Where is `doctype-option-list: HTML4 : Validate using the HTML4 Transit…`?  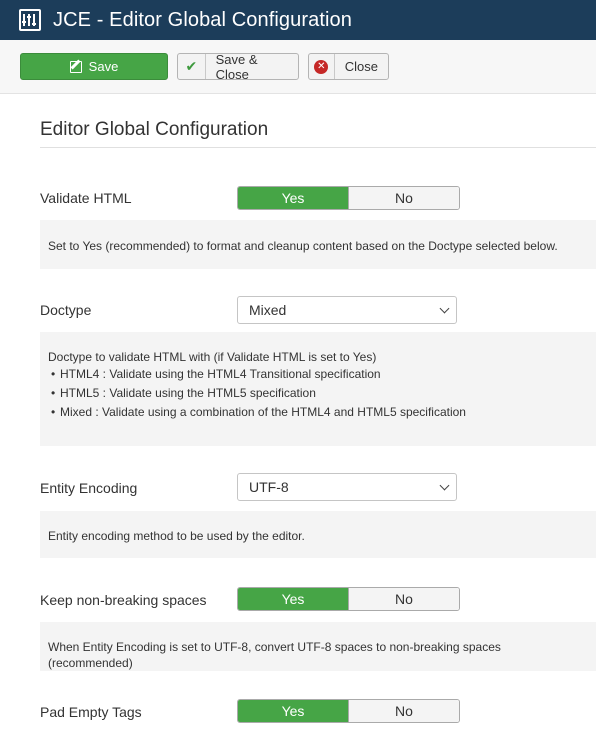
doctype-option-list: HTML4 : Validate using the HTML4 Transit… is located at coordinates (318, 393).